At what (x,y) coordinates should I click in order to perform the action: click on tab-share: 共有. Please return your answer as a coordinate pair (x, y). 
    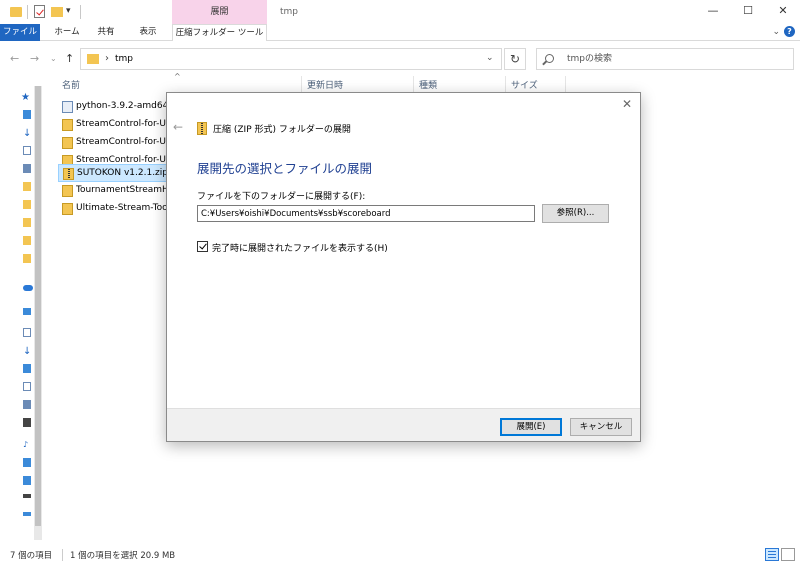
    Looking at the image, I should click on (106, 32).